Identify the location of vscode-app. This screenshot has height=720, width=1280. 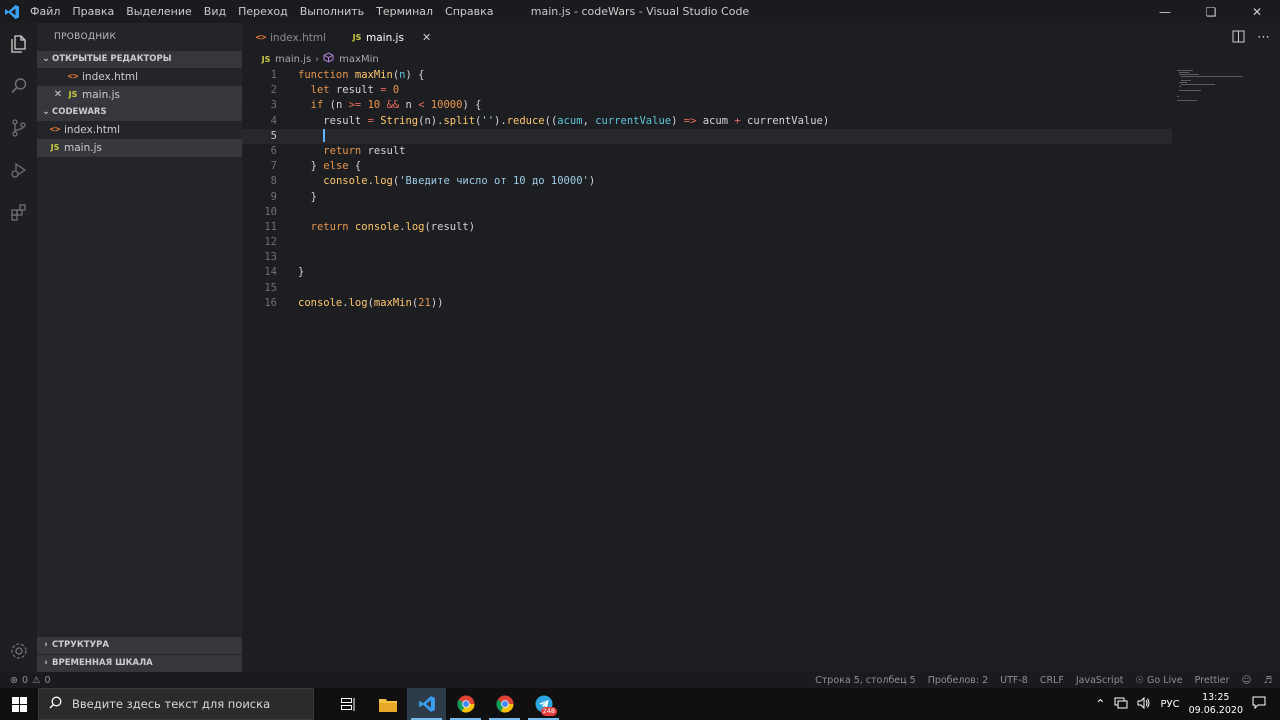
(426, 704).